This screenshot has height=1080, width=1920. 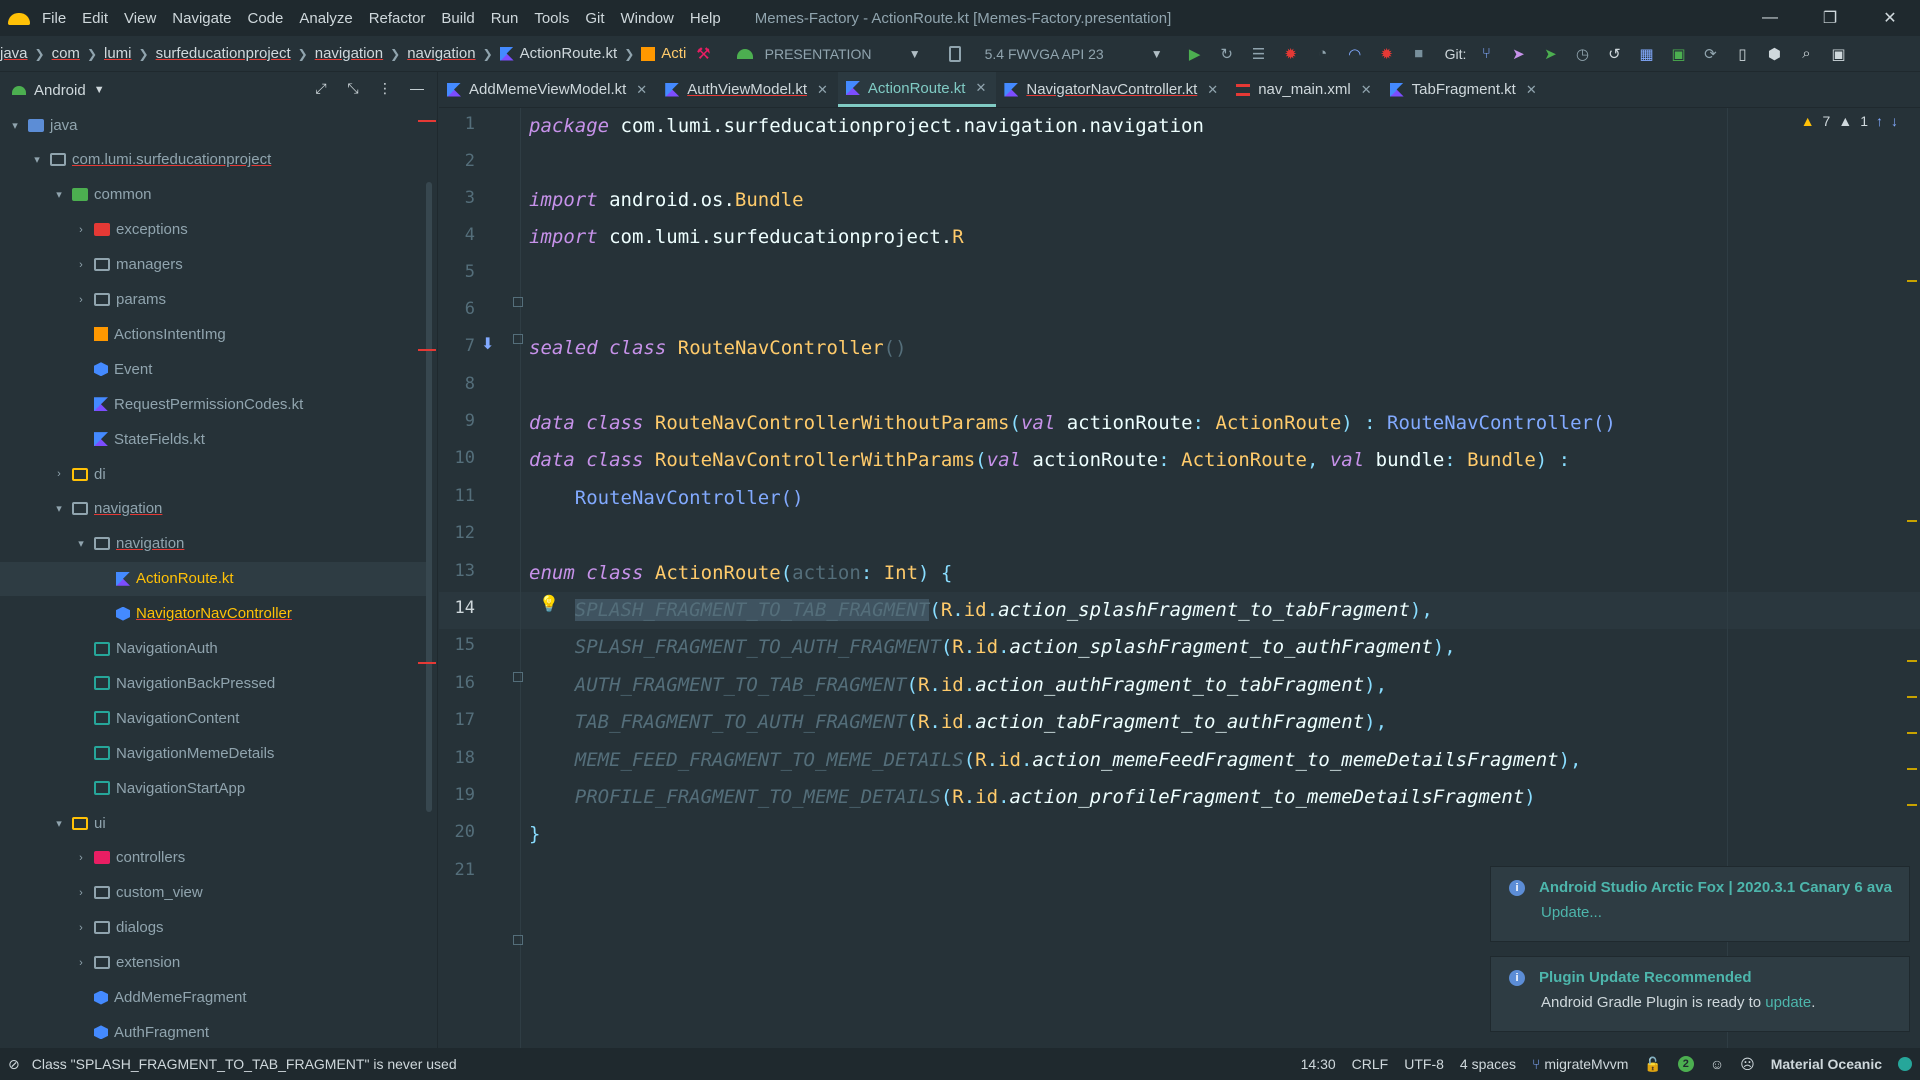 I want to click on git-push-icon: ➤, so click(x=1550, y=54).